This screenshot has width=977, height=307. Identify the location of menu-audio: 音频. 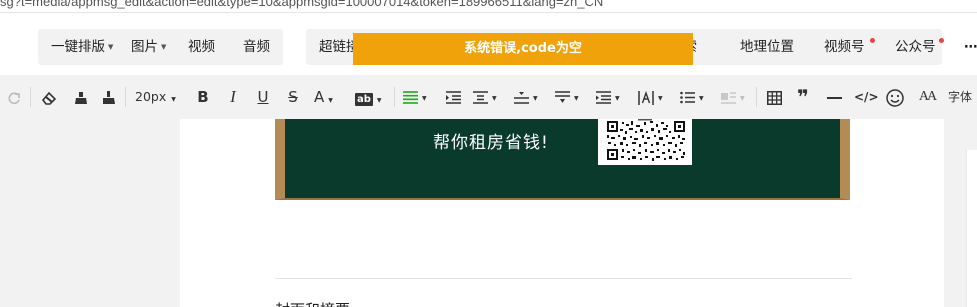
(256, 47).